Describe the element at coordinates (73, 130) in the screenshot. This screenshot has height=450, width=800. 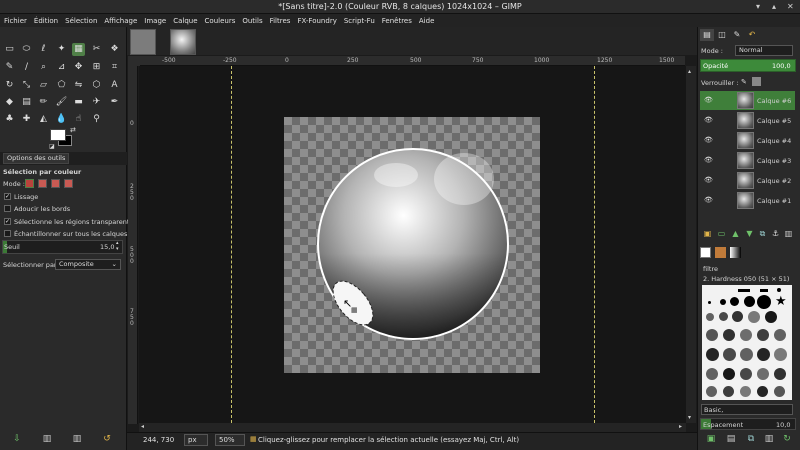
I see `swap-colors-icon: ⇄` at that location.